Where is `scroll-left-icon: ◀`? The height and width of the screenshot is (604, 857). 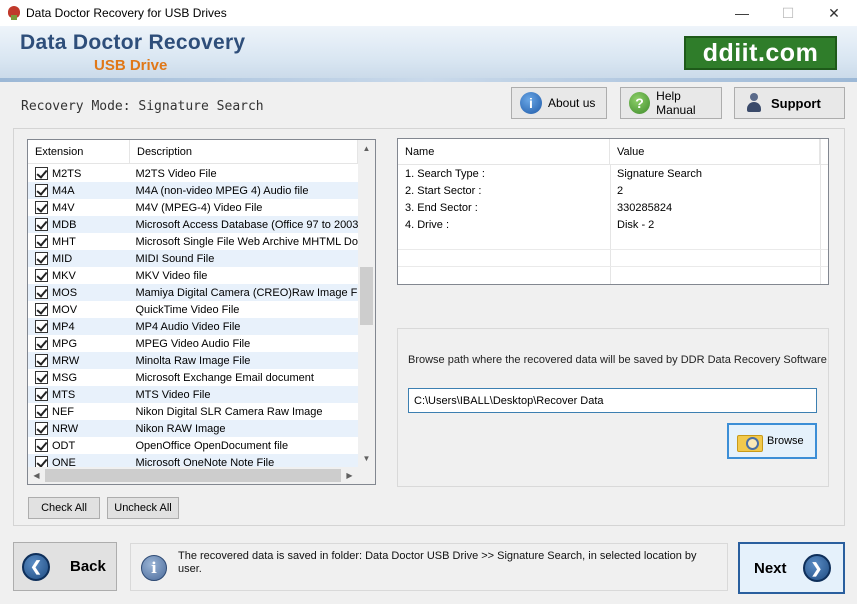
scroll-left-icon: ◀ is located at coordinates (36, 475).